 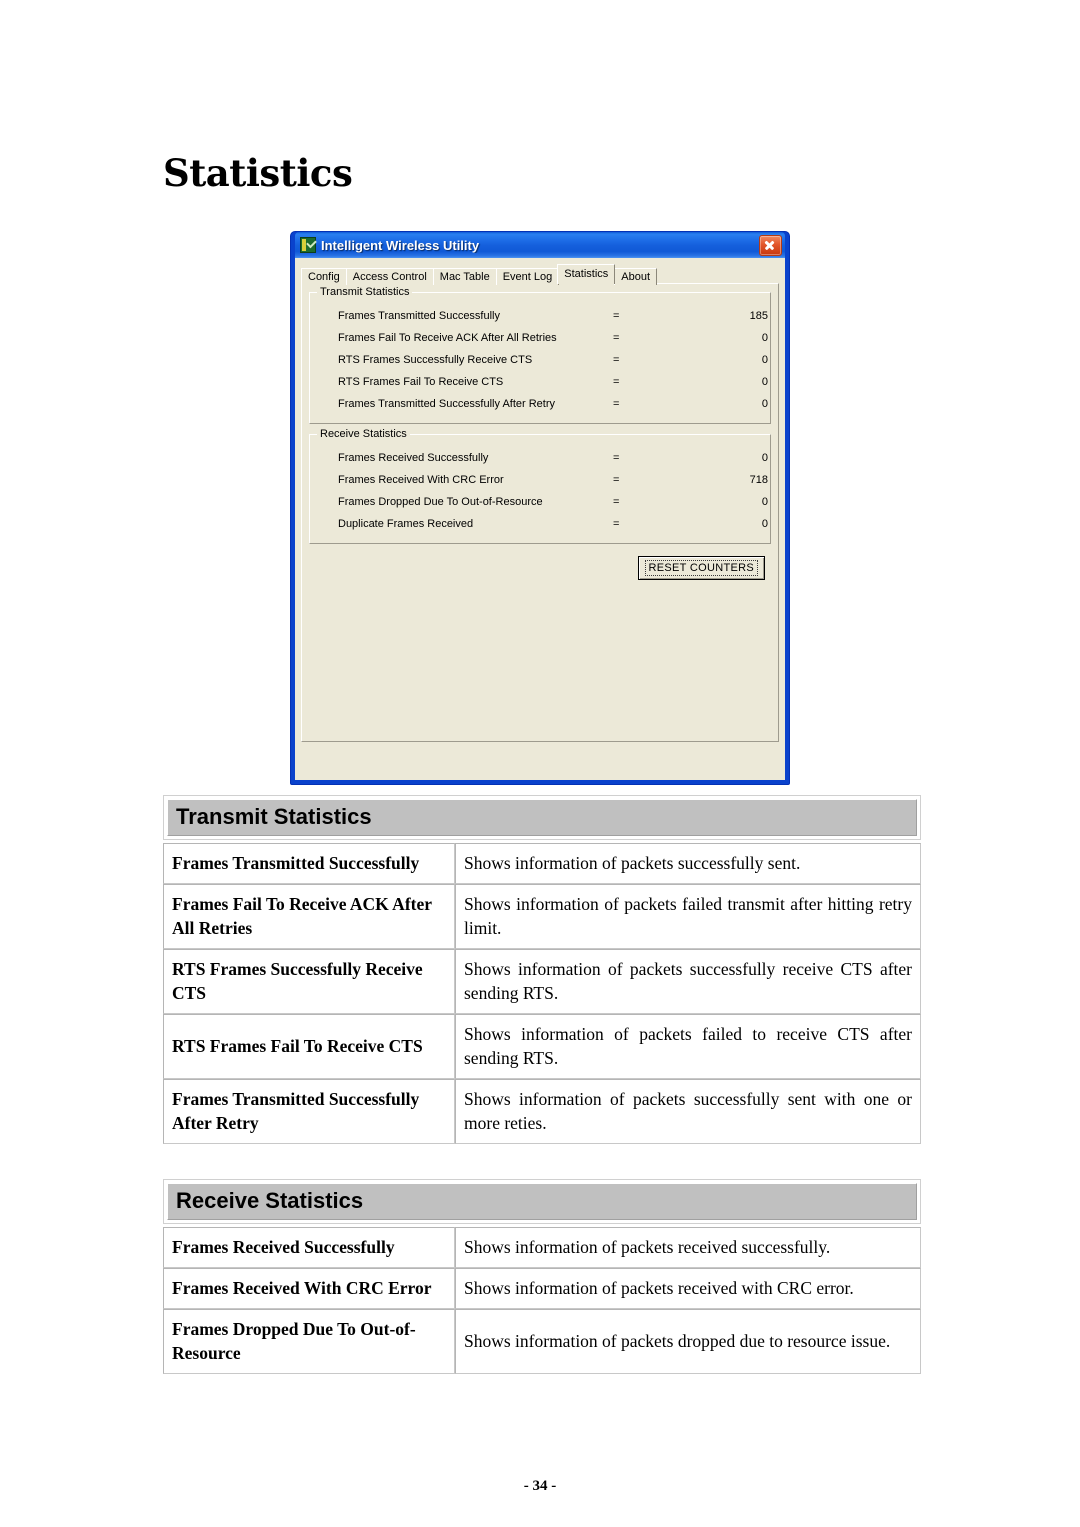 I want to click on row-term: Frames Received With CRC Error, so click(x=309, y=1288).